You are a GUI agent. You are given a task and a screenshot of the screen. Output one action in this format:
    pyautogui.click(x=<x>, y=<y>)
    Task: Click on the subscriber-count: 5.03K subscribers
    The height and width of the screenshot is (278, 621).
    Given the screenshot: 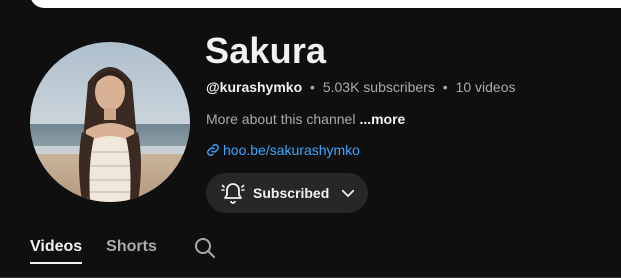 What is the action you would take?
    pyautogui.click(x=378, y=87)
    